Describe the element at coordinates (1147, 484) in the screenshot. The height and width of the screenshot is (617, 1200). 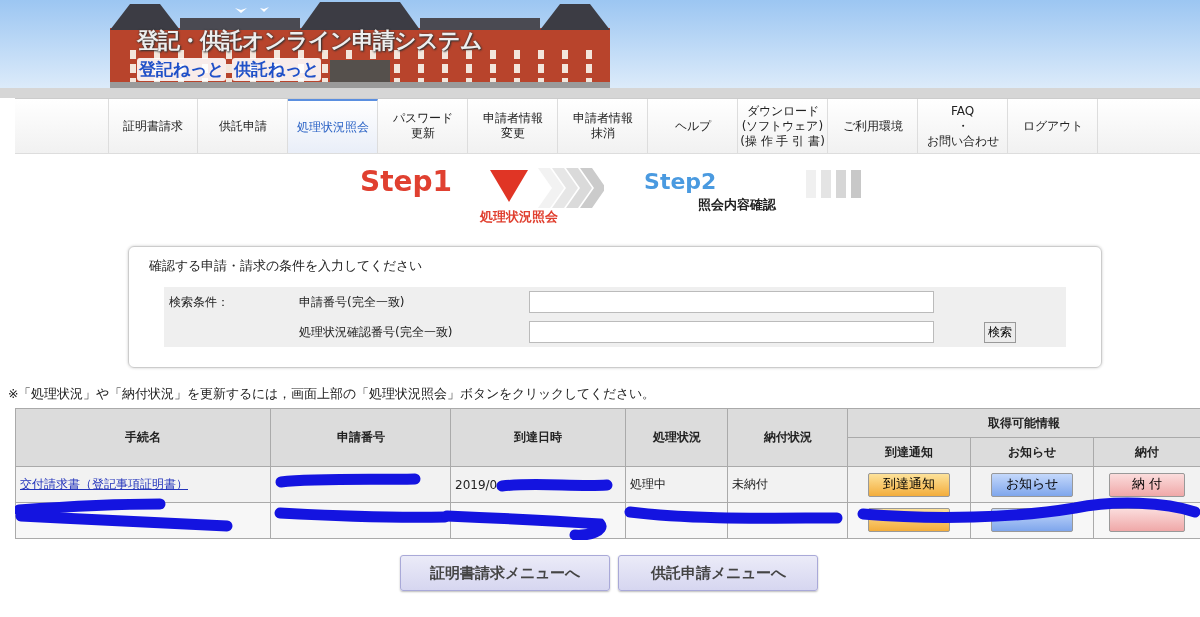
I see `payment-button: 納 付` at that location.